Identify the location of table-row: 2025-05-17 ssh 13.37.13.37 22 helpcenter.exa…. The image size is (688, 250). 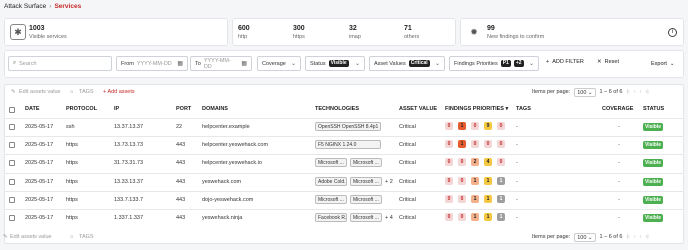
(344, 127).